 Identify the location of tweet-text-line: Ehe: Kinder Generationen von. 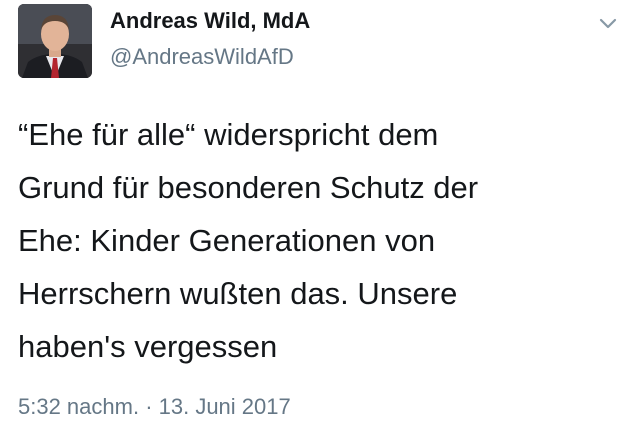
(227, 240).